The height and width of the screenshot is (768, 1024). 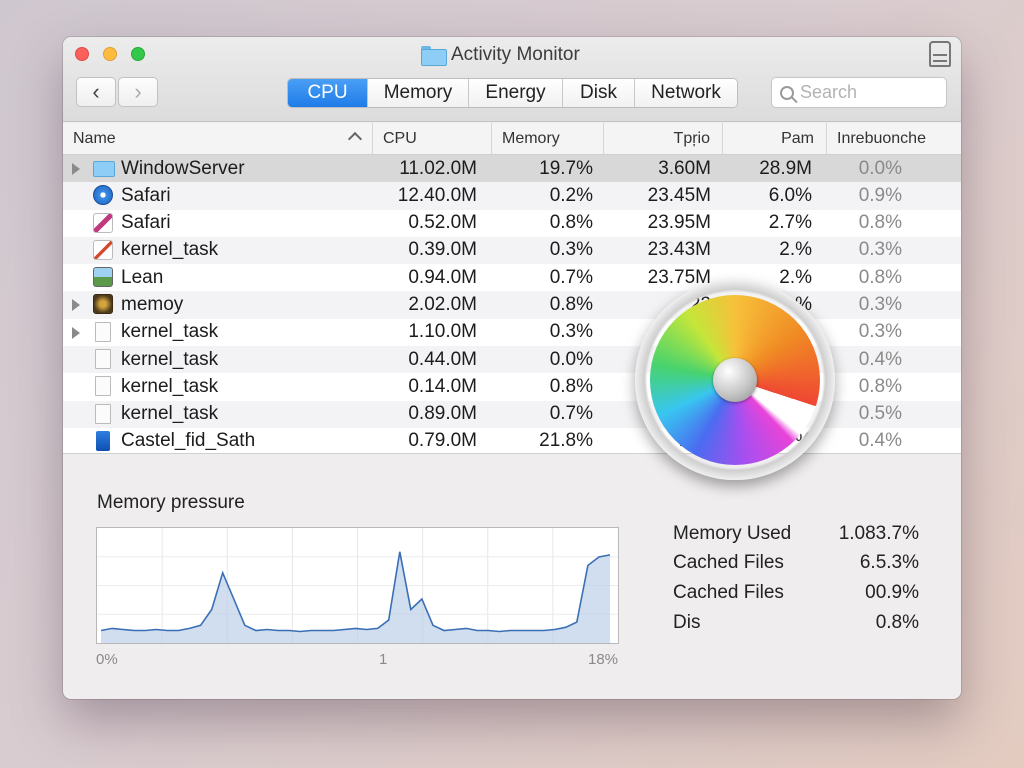 I want to click on close-button, so click(x=82, y=54).